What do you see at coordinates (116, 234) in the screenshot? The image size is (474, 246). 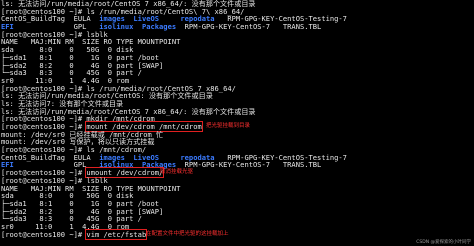 I see `highlighted-command: vim /etc/fstab` at bounding box center [116, 234].